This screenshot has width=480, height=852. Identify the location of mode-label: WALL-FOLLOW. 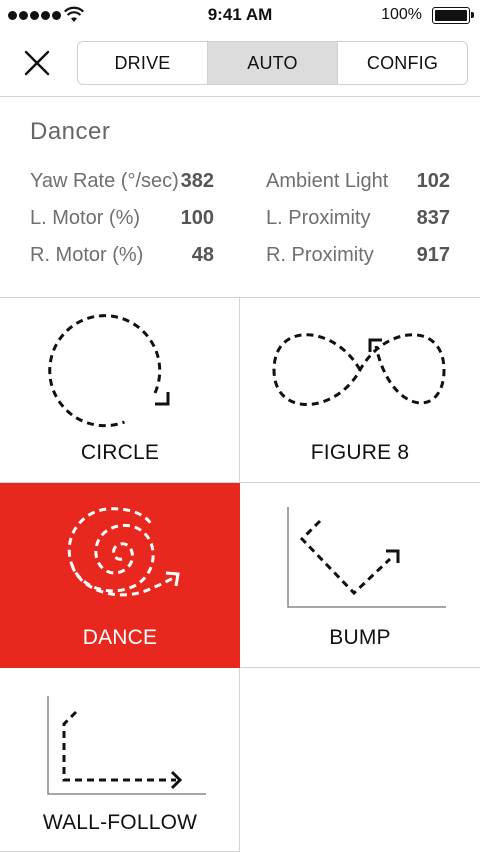
(120, 822).